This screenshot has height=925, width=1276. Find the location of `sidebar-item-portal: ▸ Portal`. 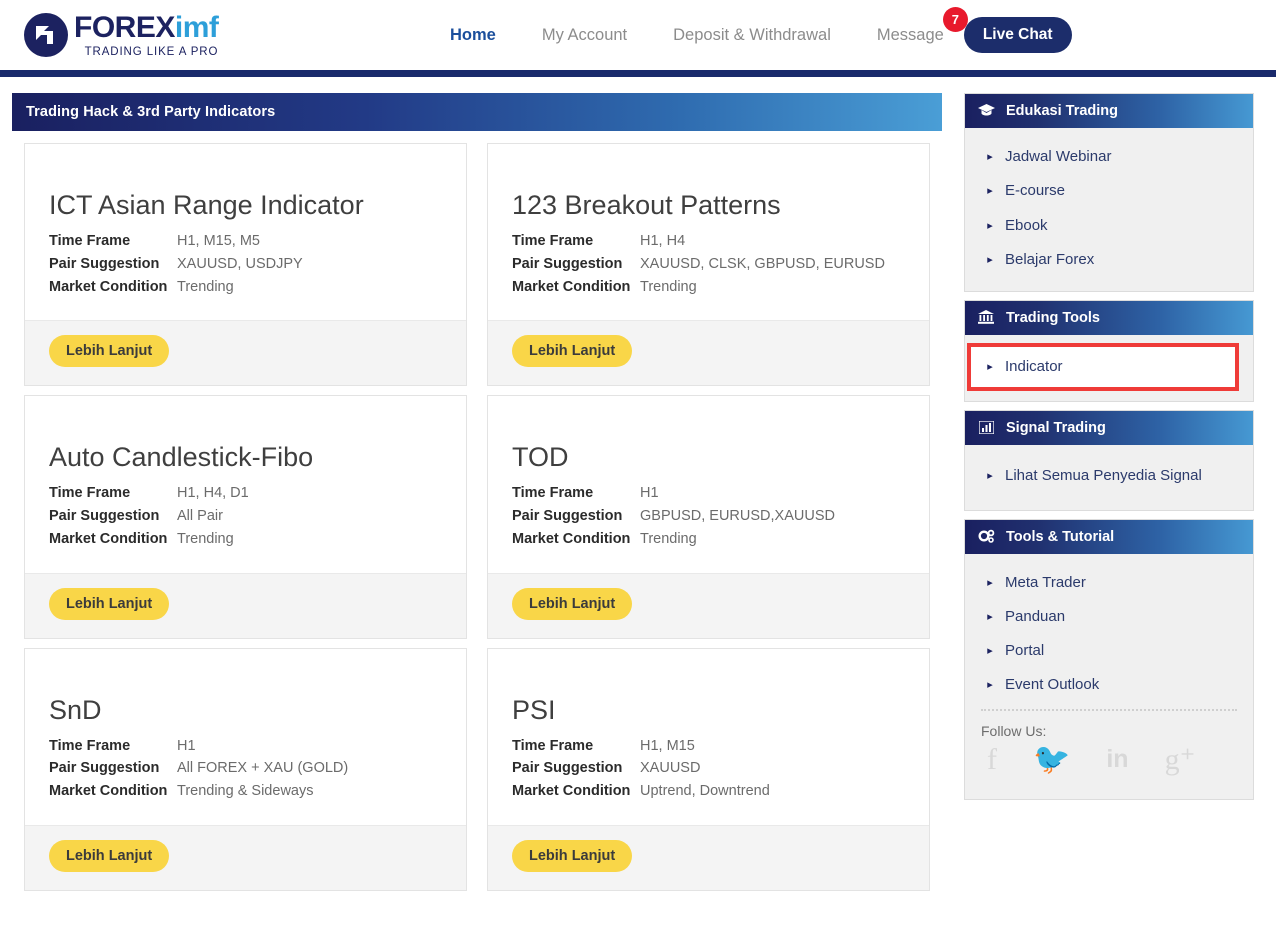

sidebar-item-portal: ▸ Portal is located at coordinates (1109, 651).